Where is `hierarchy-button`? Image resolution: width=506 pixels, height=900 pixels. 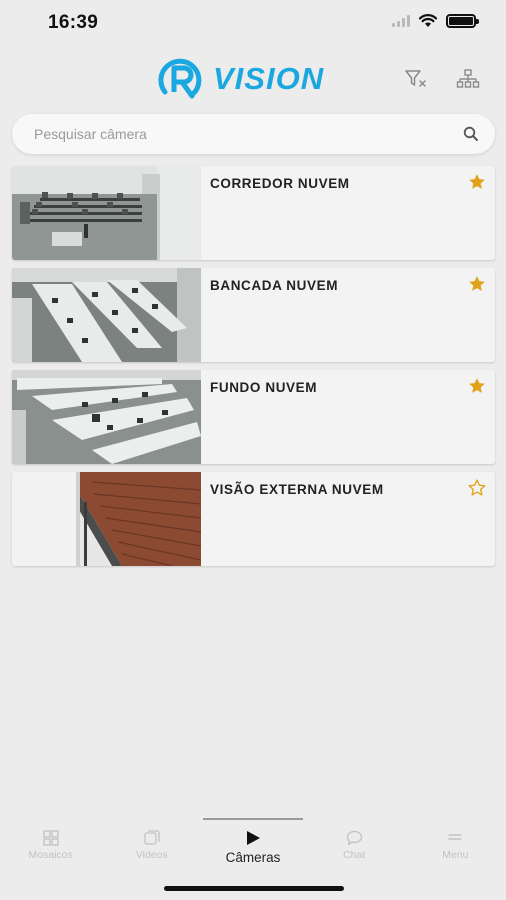
hierarchy-button is located at coordinates (468, 79).